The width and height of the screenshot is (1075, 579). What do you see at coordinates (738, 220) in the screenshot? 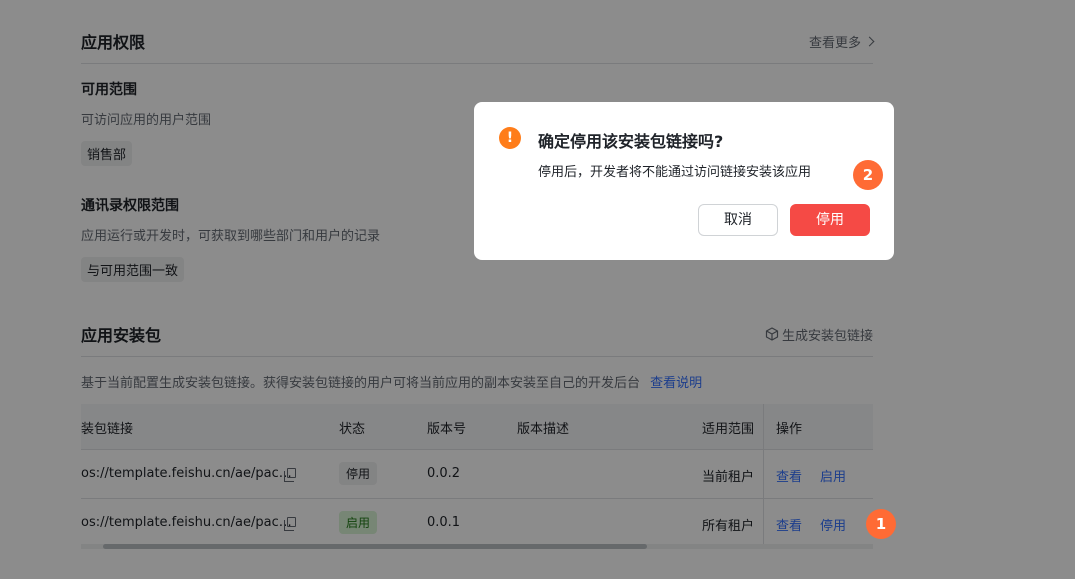
I see `cancel-button: 取消` at bounding box center [738, 220].